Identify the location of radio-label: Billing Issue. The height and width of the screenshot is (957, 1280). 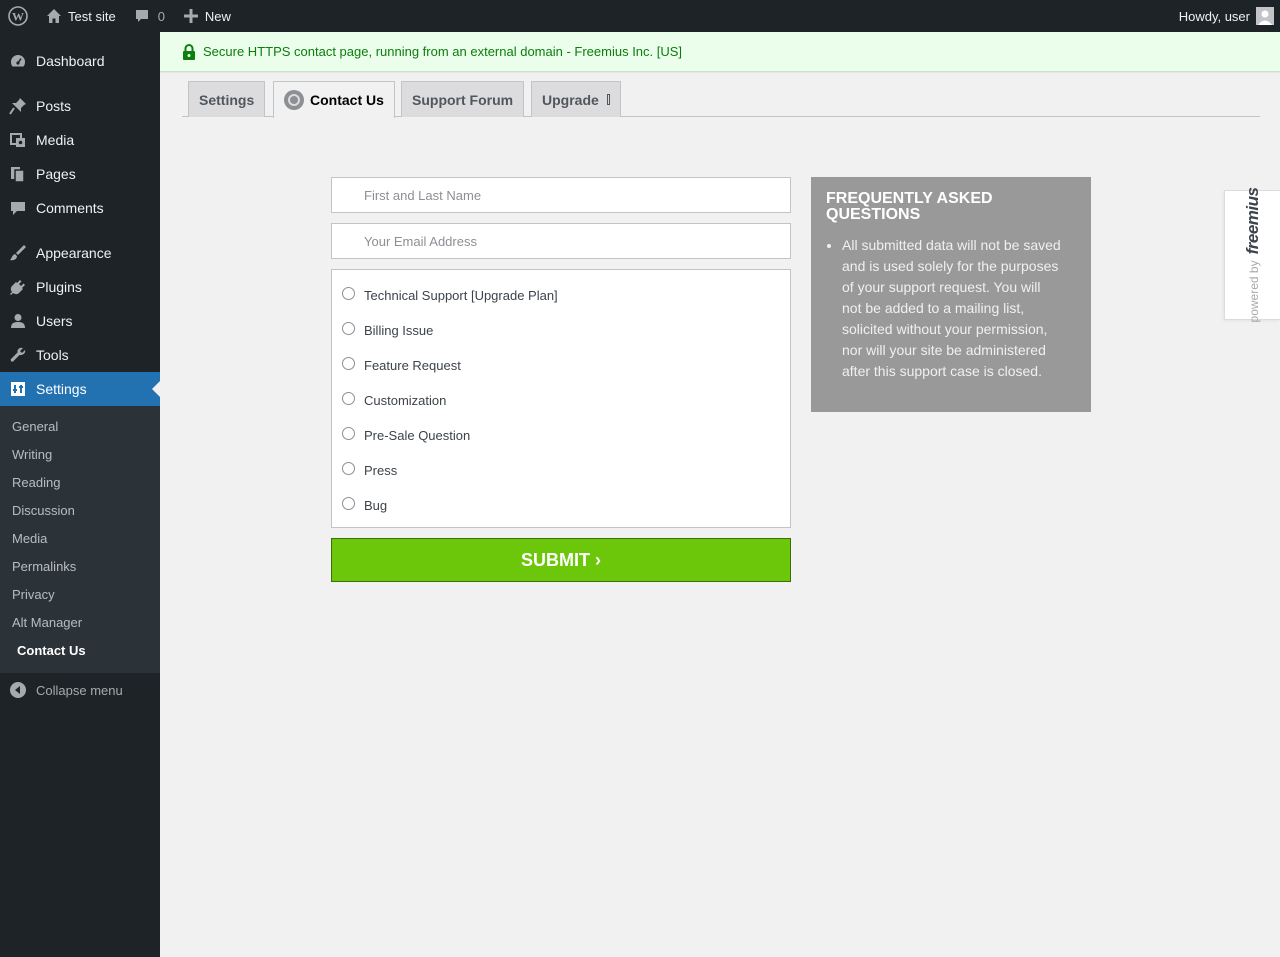
(399, 330).